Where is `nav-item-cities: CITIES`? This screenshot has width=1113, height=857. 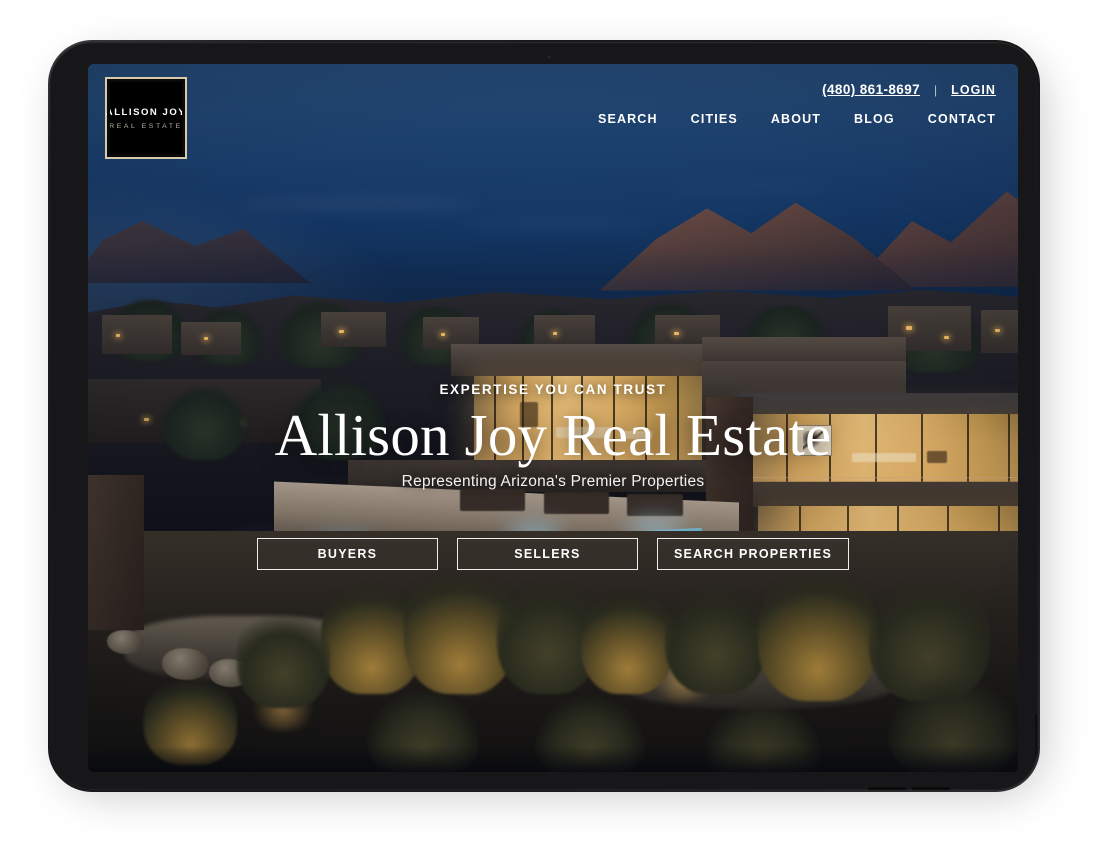 nav-item-cities: CITIES is located at coordinates (714, 119).